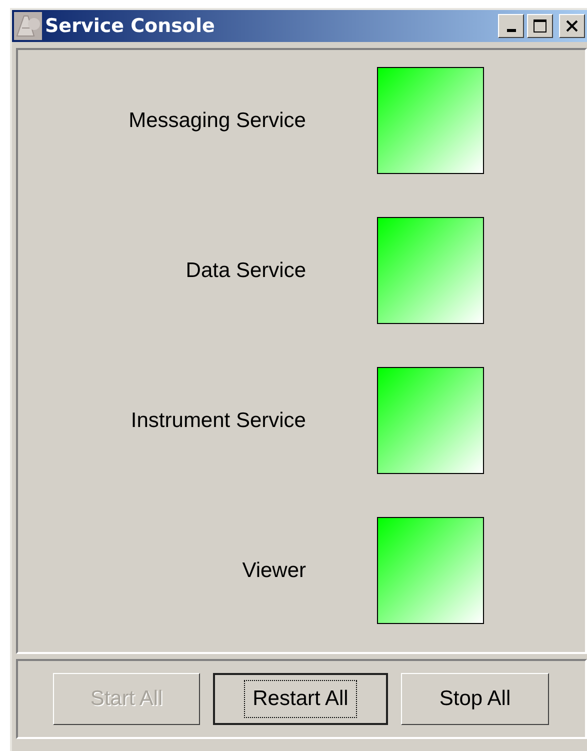 This screenshot has width=587, height=751. Describe the element at coordinates (217, 120) in the screenshot. I see `service-label: Messaging Service` at that location.